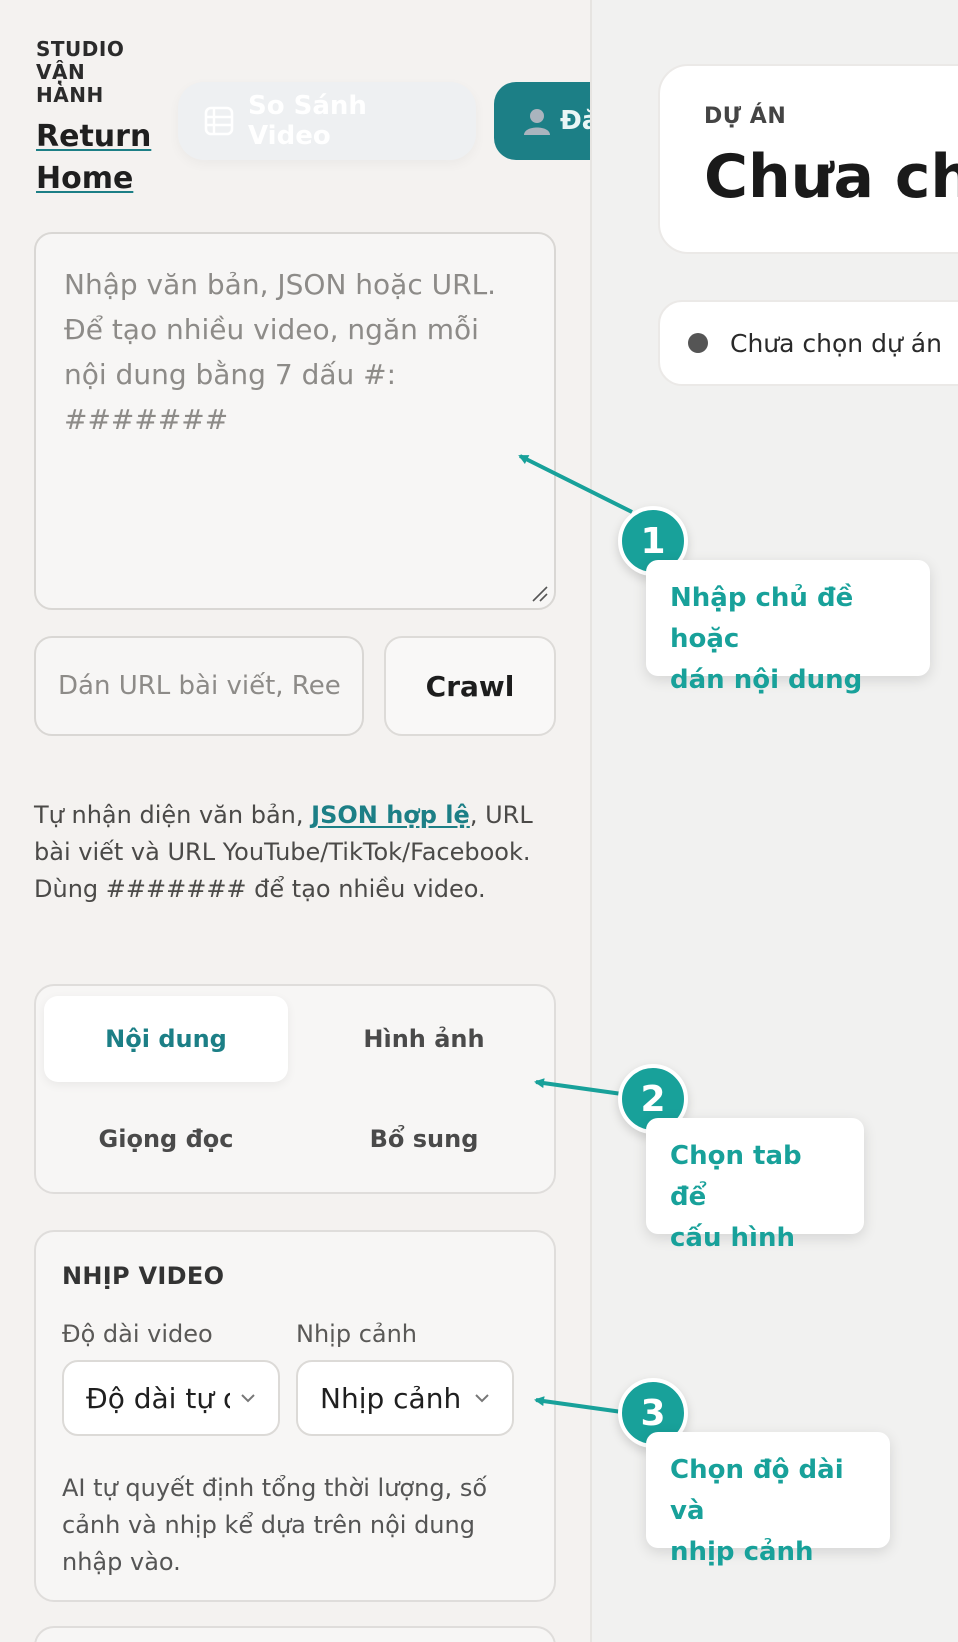 The image size is (958, 1642). Describe the element at coordinates (91, 72) in the screenshot. I see `brand-title: STUDIO VẬN HÀNH` at that location.